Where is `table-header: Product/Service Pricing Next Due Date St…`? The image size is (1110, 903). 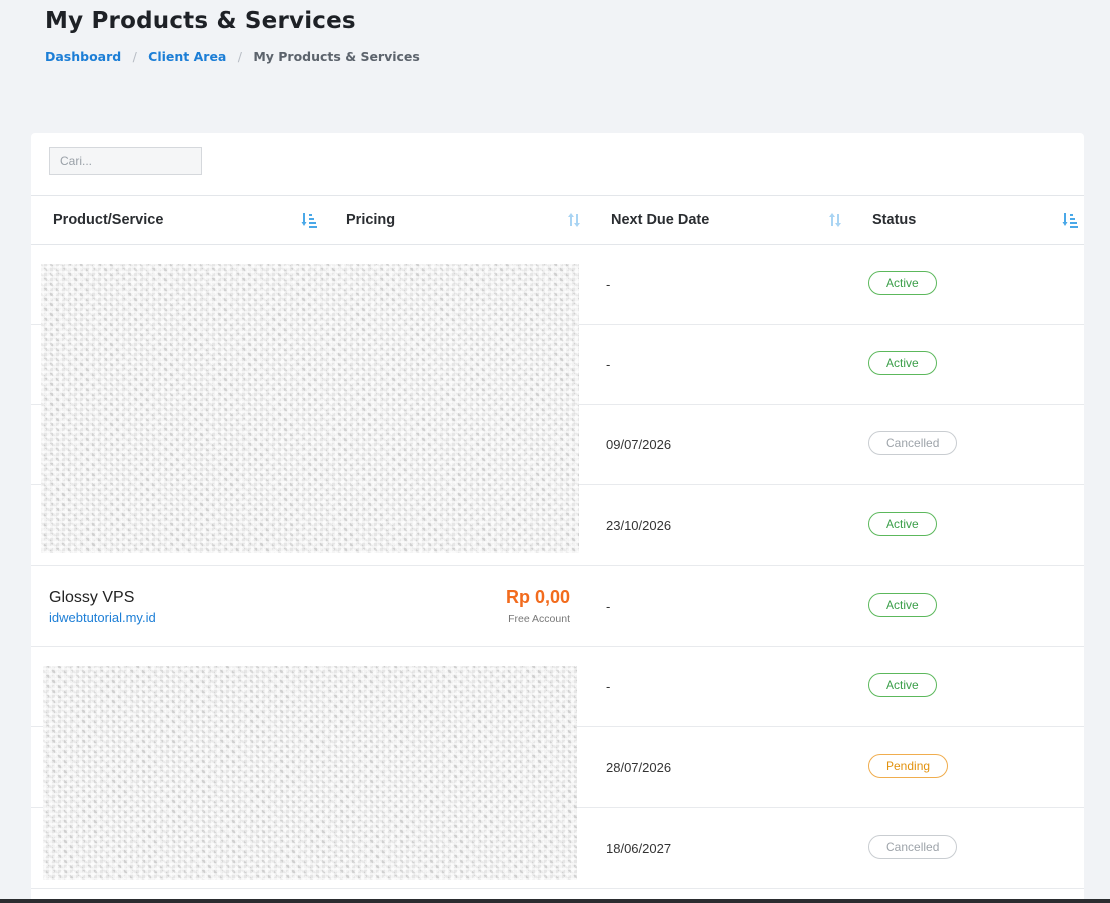 table-header: Product/Service Pricing Next Due Date St… is located at coordinates (557, 220).